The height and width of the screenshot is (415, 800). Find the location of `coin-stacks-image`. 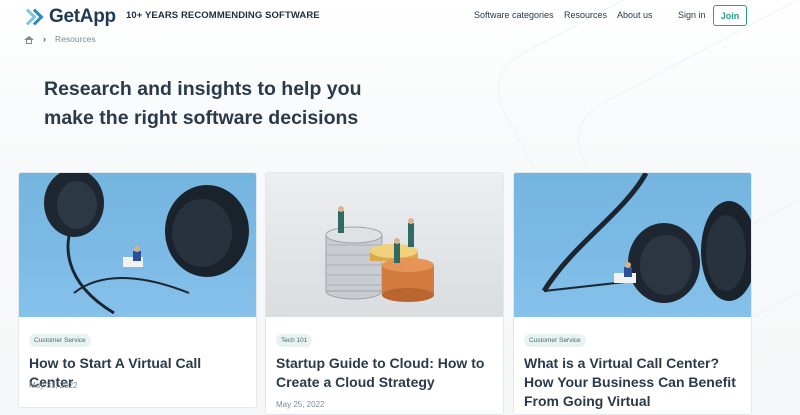

coin-stacks-image is located at coordinates (384, 245).